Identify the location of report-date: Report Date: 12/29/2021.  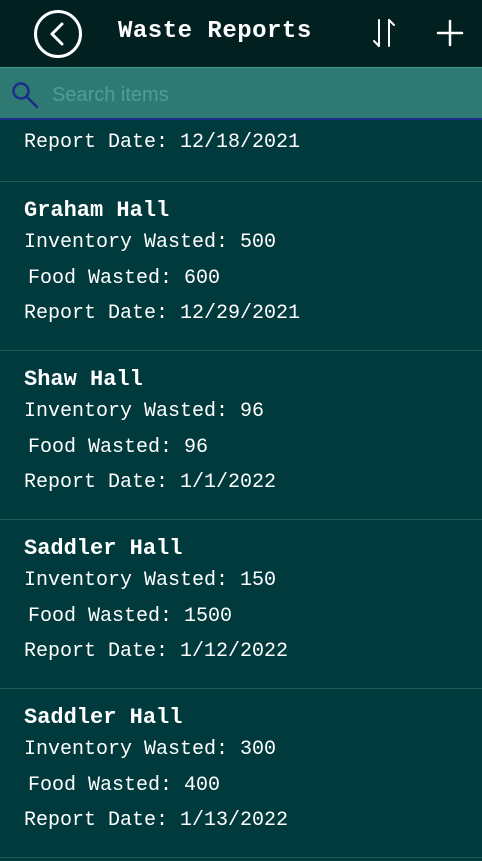
(162, 313).